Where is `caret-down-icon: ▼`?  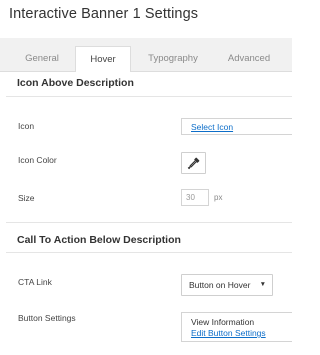
caret-down-icon: ▼ is located at coordinates (262, 284).